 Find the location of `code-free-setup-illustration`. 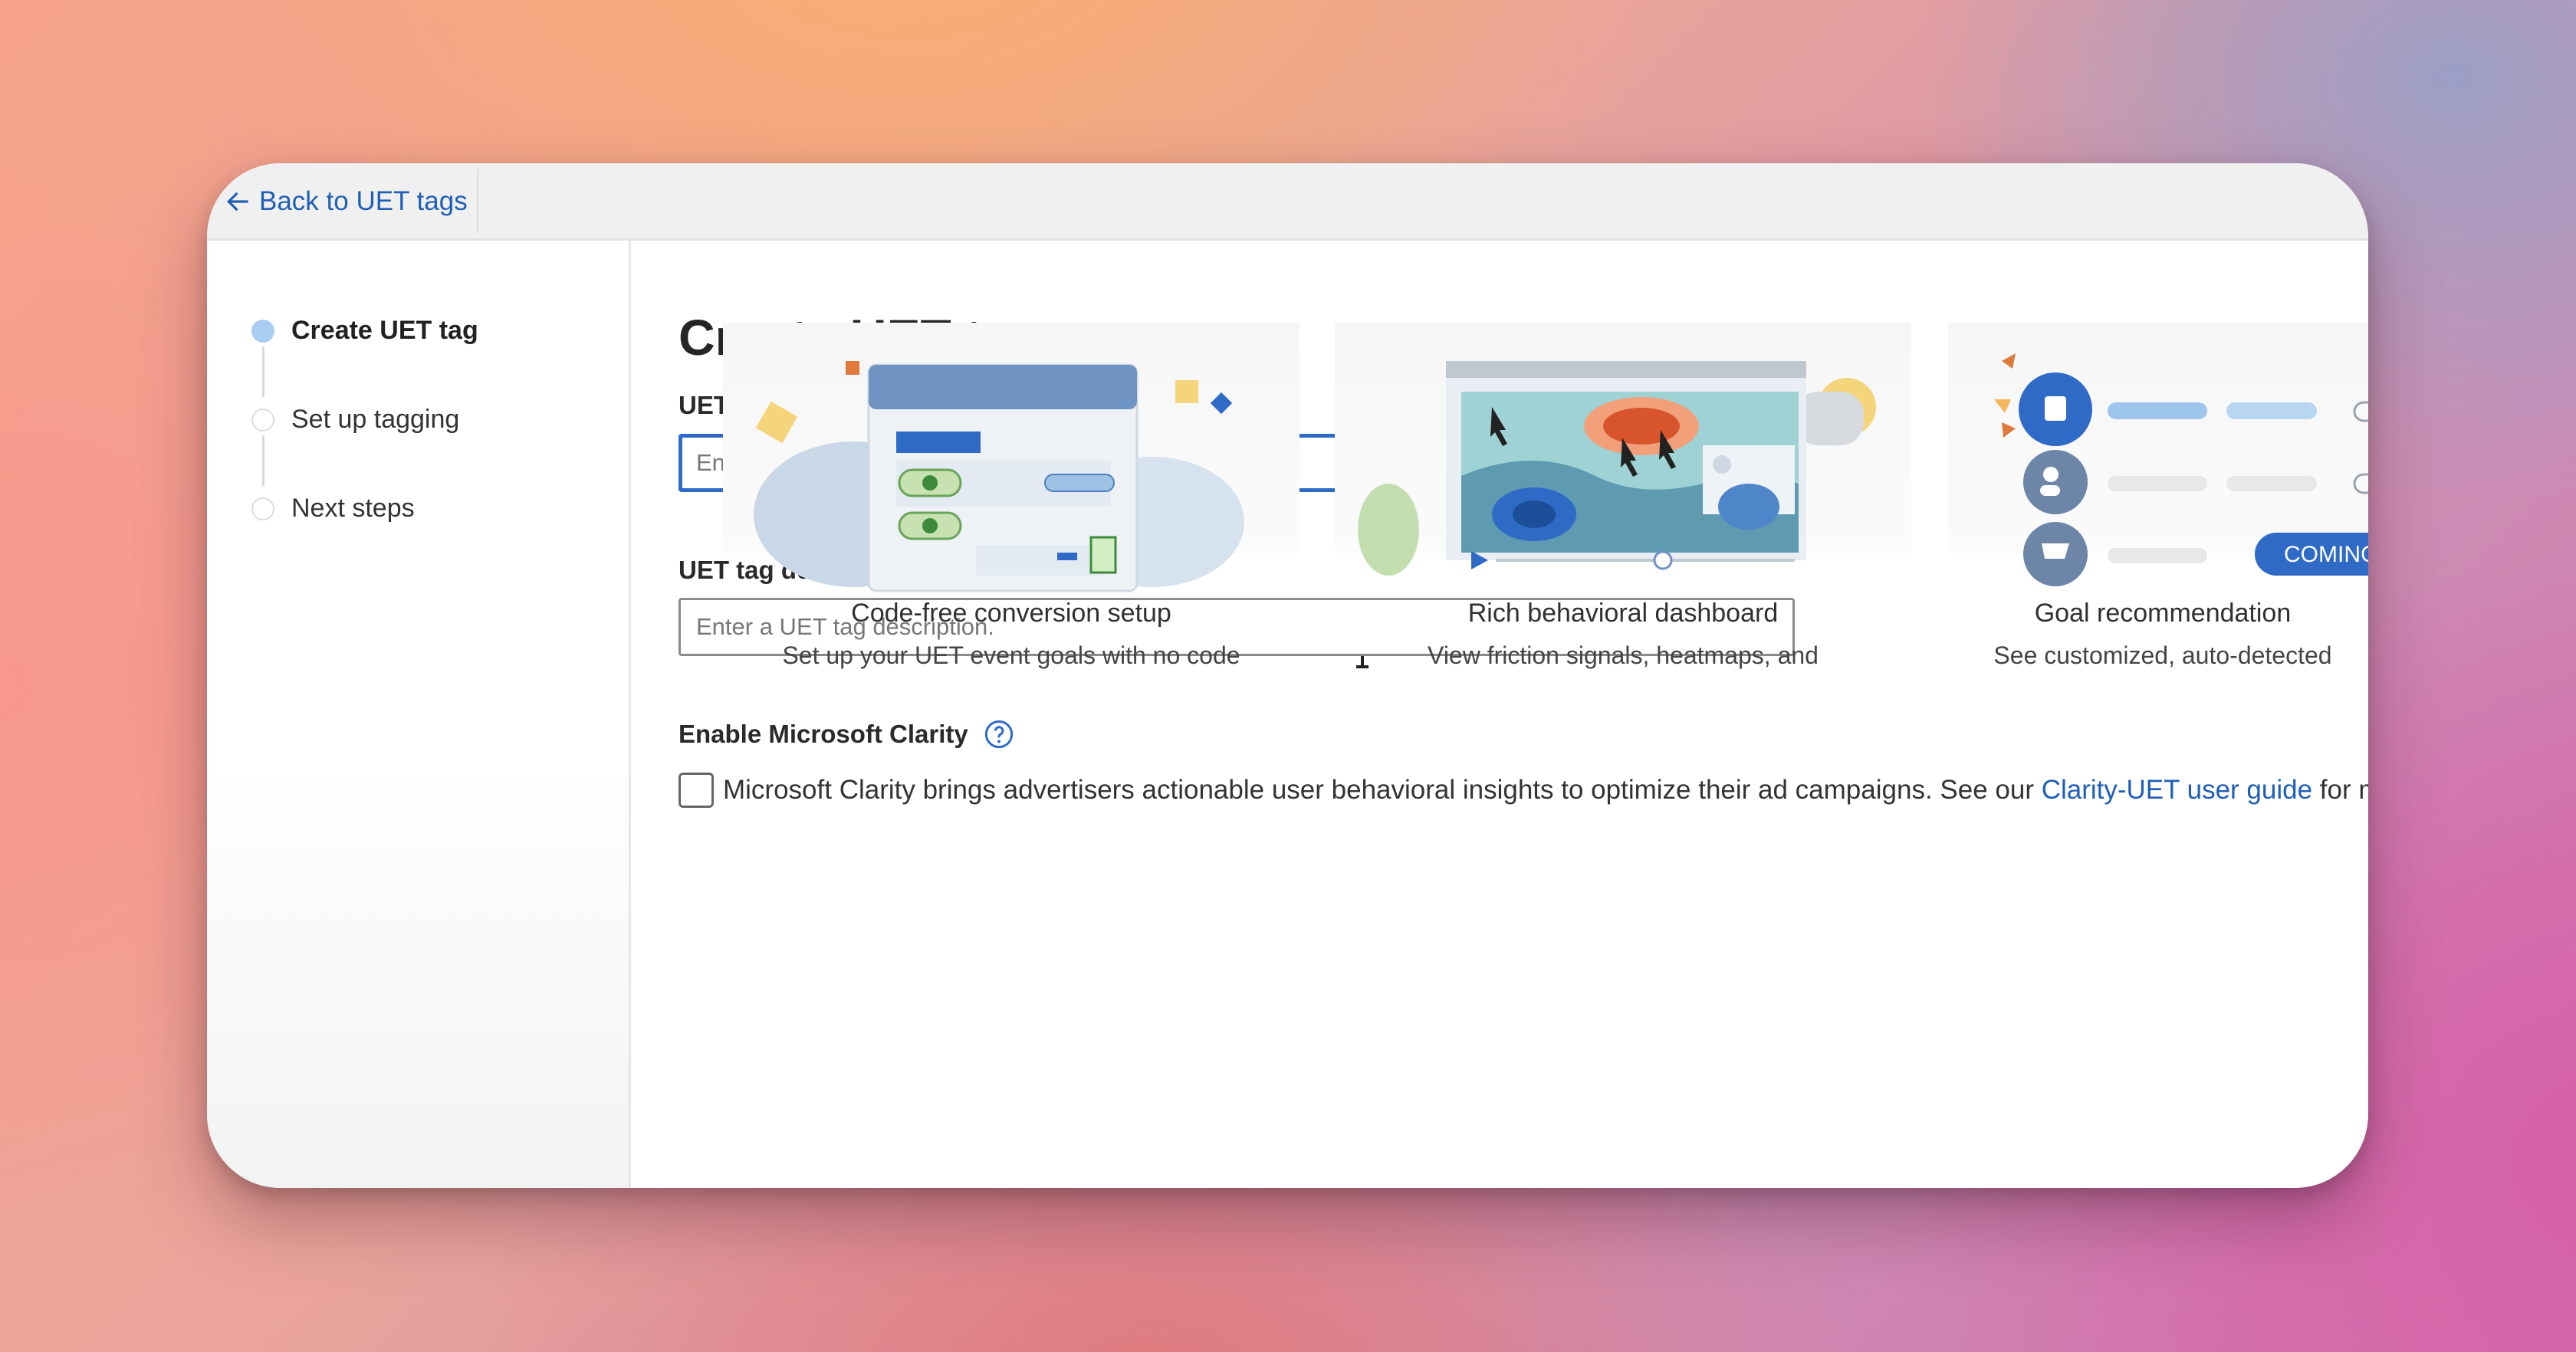

code-free-setup-illustration is located at coordinates (999, 476).